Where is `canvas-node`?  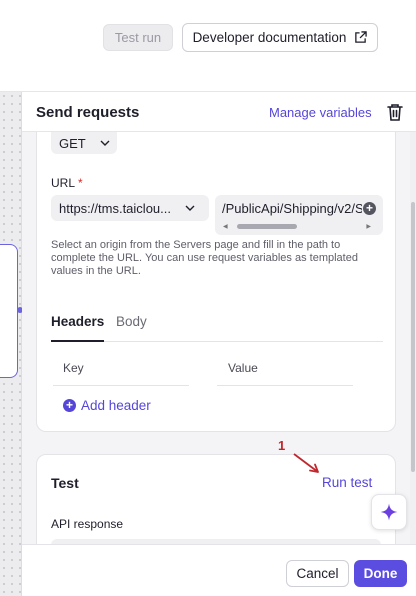 canvas-node is located at coordinates (9, 311).